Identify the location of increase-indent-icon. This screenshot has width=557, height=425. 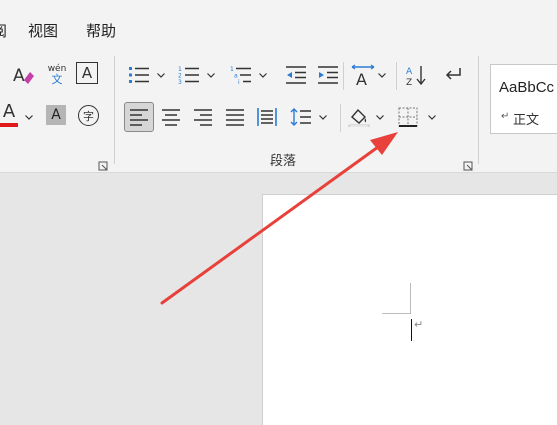
(328, 75).